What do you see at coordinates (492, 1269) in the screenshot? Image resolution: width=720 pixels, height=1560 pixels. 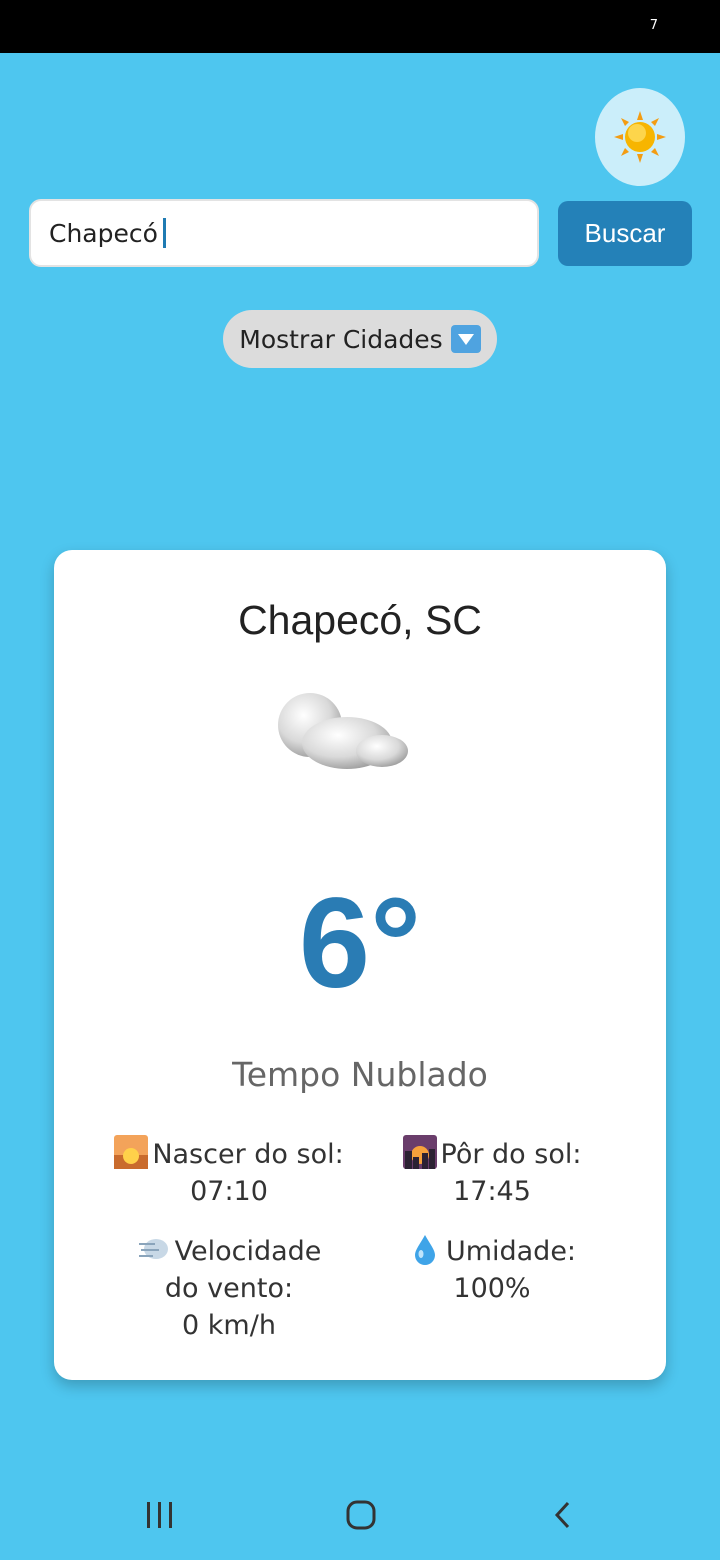 I see `humidity-detail: Umidade: 100%` at bounding box center [492, 1269].